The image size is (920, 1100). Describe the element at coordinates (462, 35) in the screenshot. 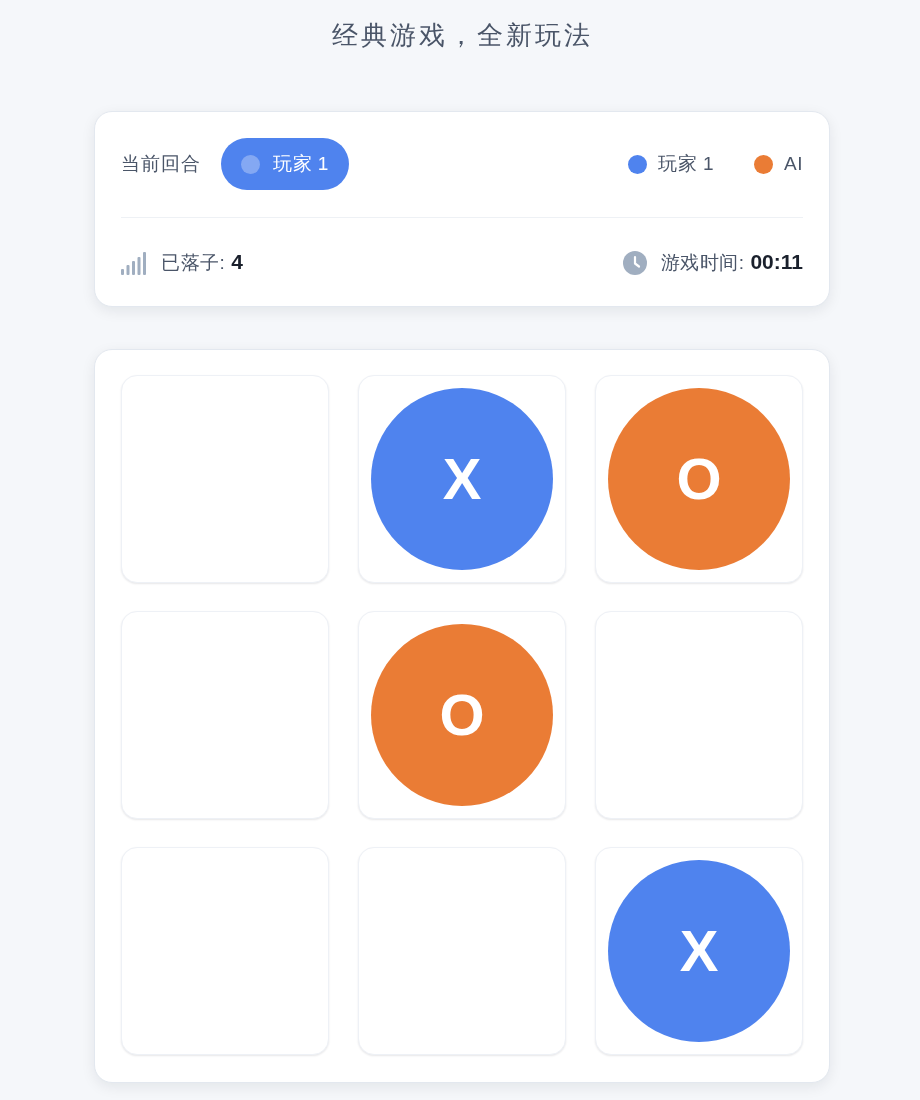

I see `subtitle: 经典游戏，全新玩法` at that location.